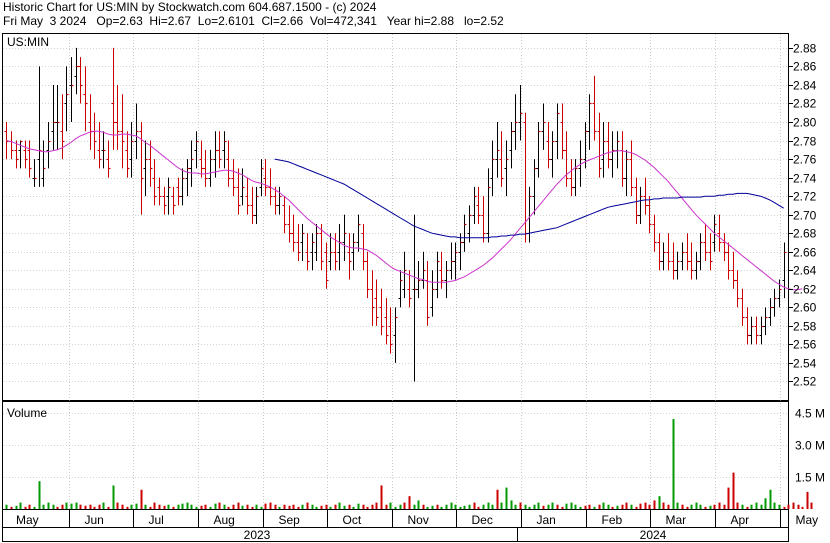  Describe the element at coordinates (805, 49) in the screenshot. I see `price-tick-label: 2.88` at that location.